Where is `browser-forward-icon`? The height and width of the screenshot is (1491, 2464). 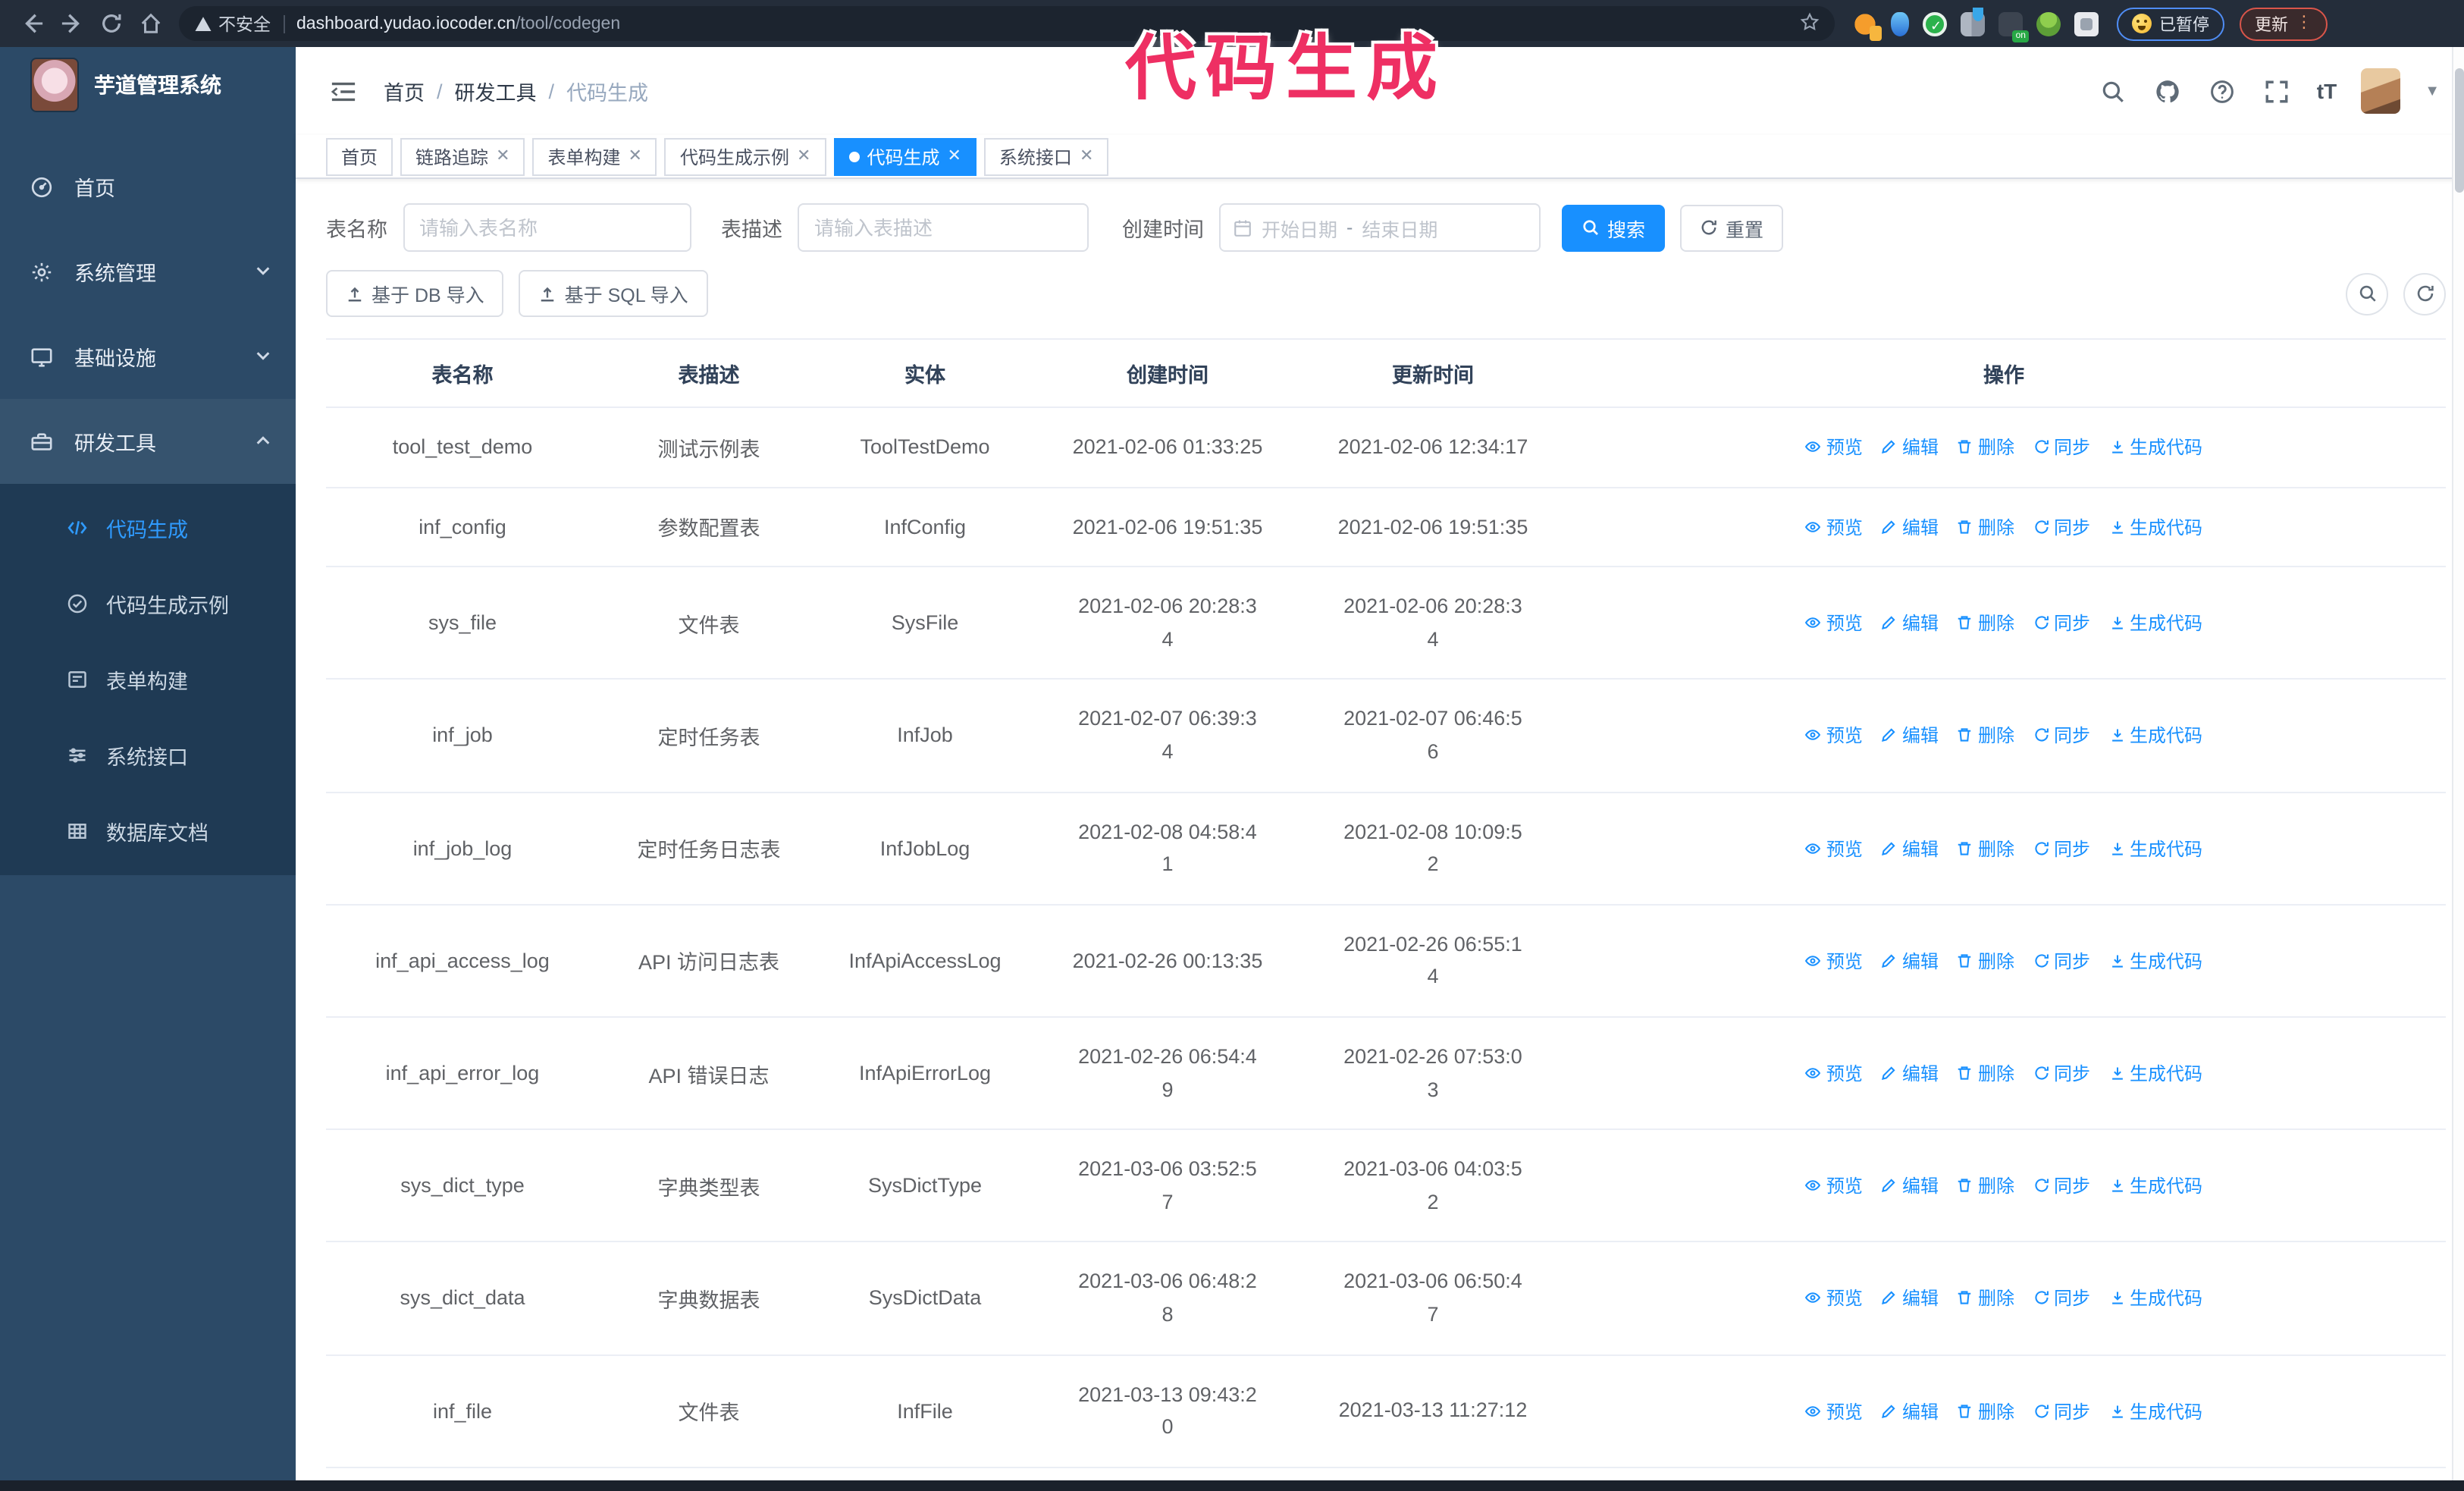
browser-forward-icon is located at coordinates (72, 23).